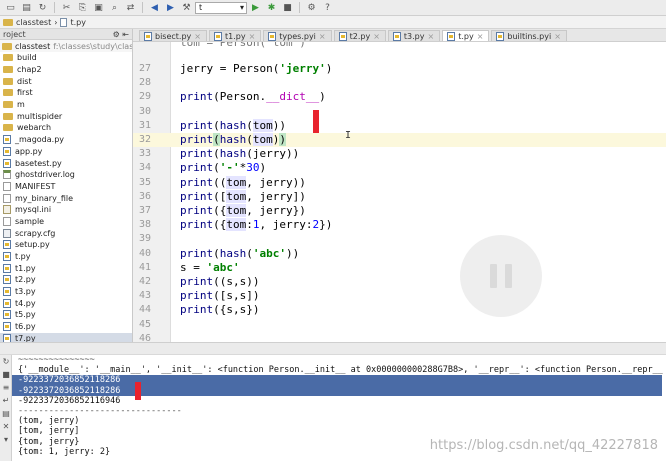 The image size is (666, 461). I want to click on project-root: classtest f:\classes\study\classtest, so click(66, 46).